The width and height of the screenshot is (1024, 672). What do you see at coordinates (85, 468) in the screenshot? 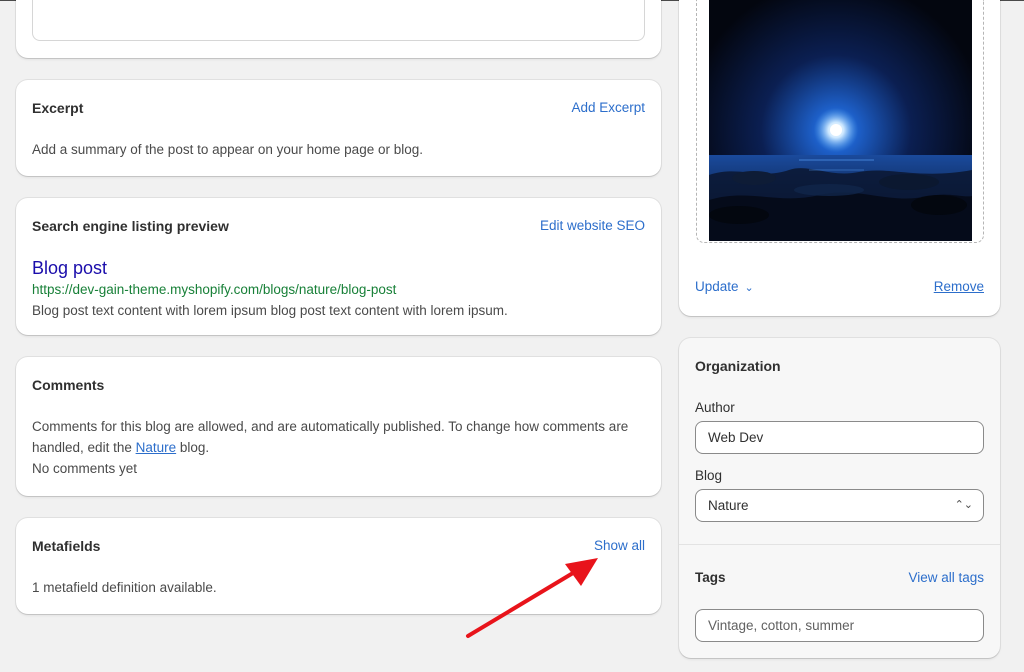
I see `comments-status: No comments yet` at bounding box center [85, 468].